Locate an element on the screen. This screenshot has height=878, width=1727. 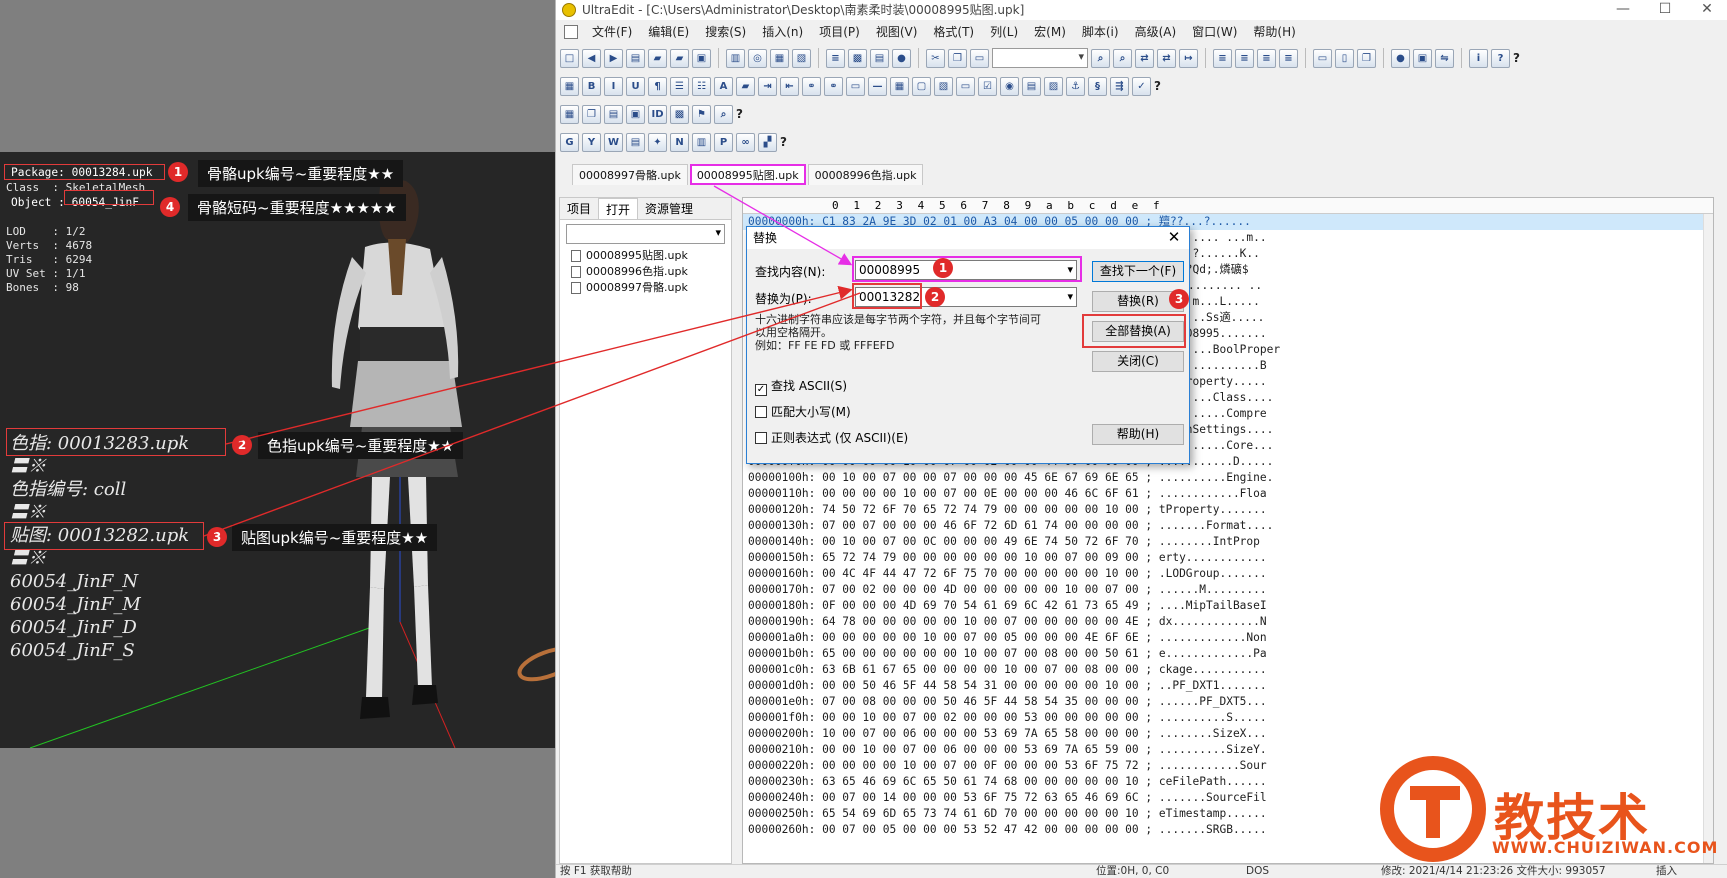
id-icon: ID is located at coordinates (657, 114).